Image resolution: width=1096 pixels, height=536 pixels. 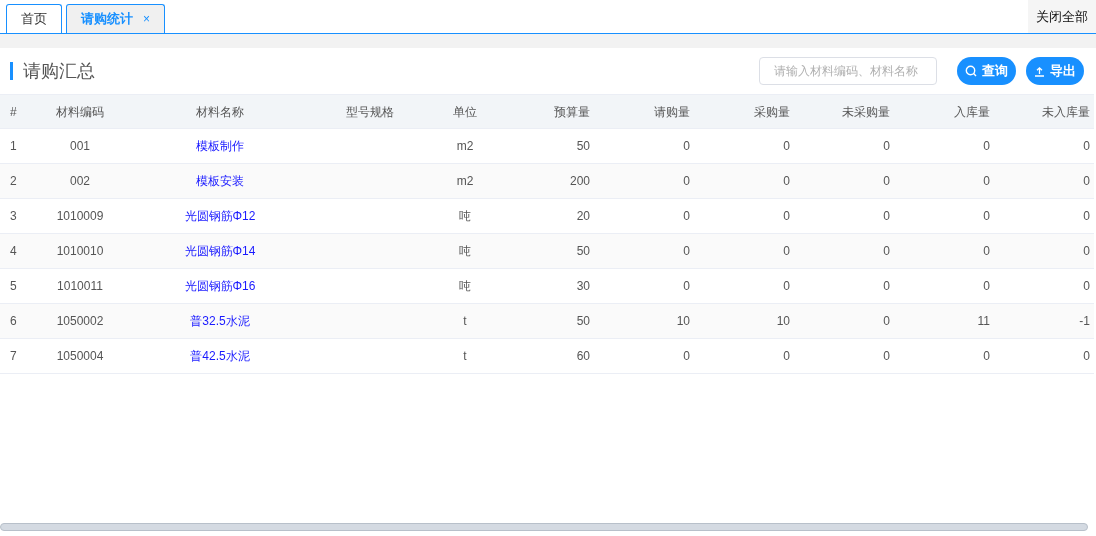 What do you see at coordinates (80, 111) in the screenshot?
I see `column-header: 材料编码` at bounding box center [80, 111].